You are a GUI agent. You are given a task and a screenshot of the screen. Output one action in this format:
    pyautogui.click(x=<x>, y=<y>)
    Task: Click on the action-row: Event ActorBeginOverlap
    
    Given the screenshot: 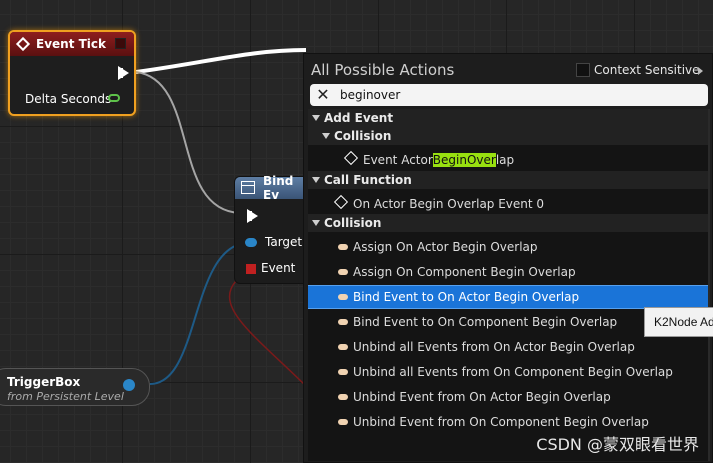 What is the action you would take?
    pyautogui.click(x=508, y=160)
    